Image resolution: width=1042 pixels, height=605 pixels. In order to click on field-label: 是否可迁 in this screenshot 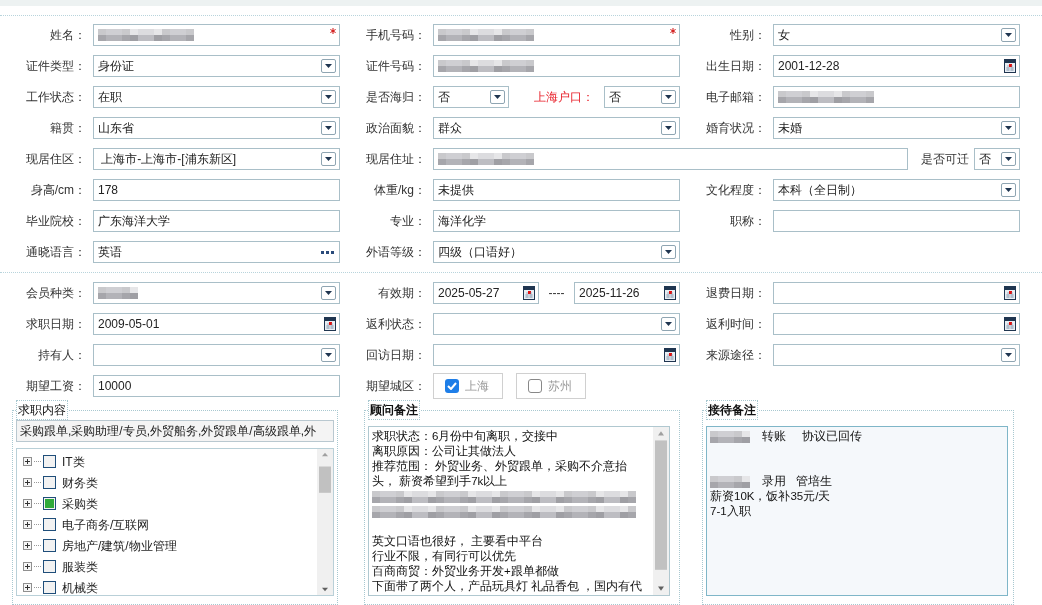, I will do `click(945, 159)`.